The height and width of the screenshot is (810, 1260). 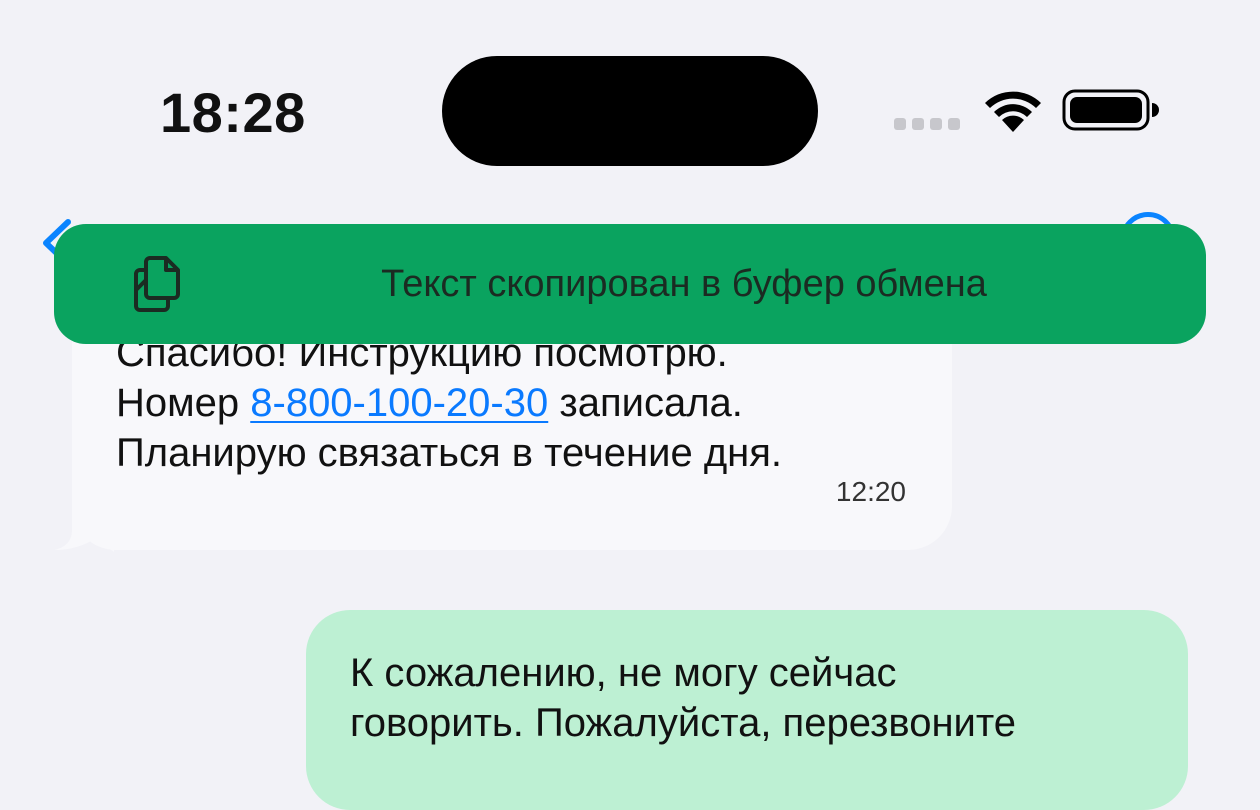 What do you see at coordinates (683, 723) in the screenshot?
I see `message-line: говорить. Пожалуйста, перезвоните` at bounding box center [683, 723].